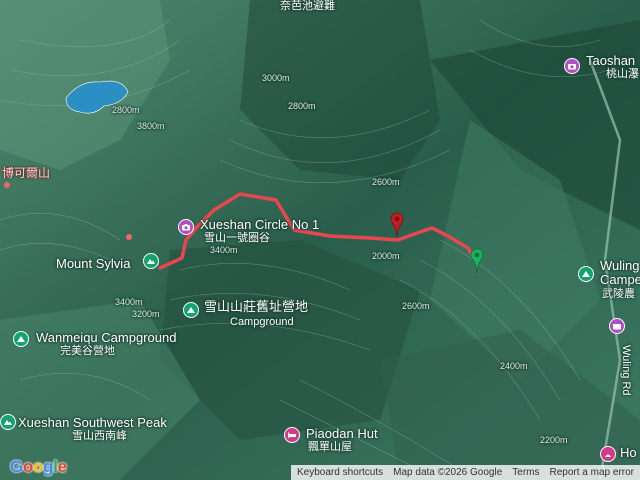 This screenshot has height=480, width=640. I want to click on start-pin-icon, so click(477, 261).